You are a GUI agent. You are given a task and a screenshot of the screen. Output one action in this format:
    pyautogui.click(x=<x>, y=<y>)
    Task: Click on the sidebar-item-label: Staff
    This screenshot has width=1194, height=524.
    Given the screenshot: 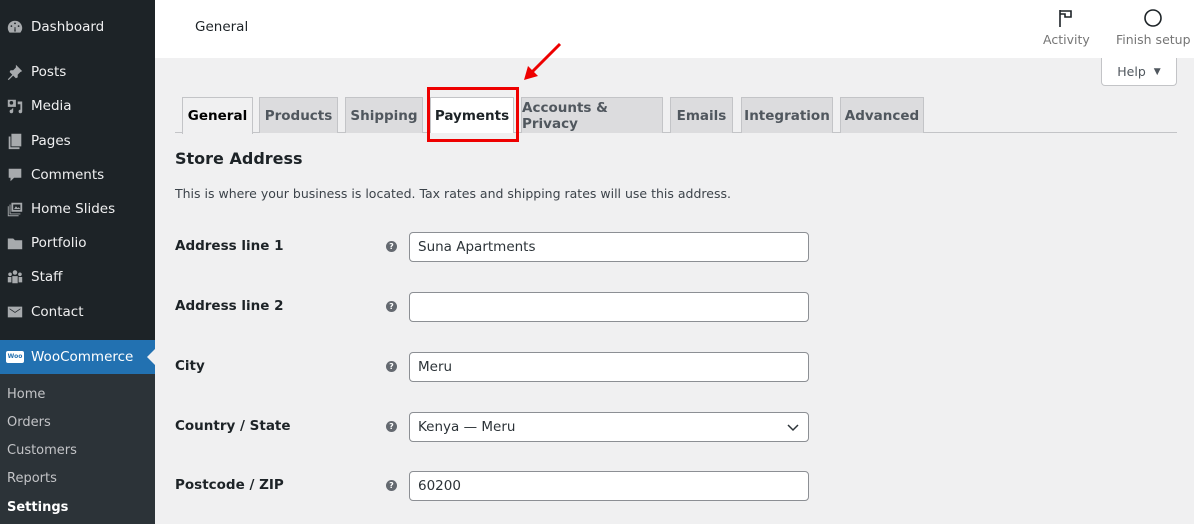 What is the action you would take?
    pyautogui.click(x=47, y=277)
    